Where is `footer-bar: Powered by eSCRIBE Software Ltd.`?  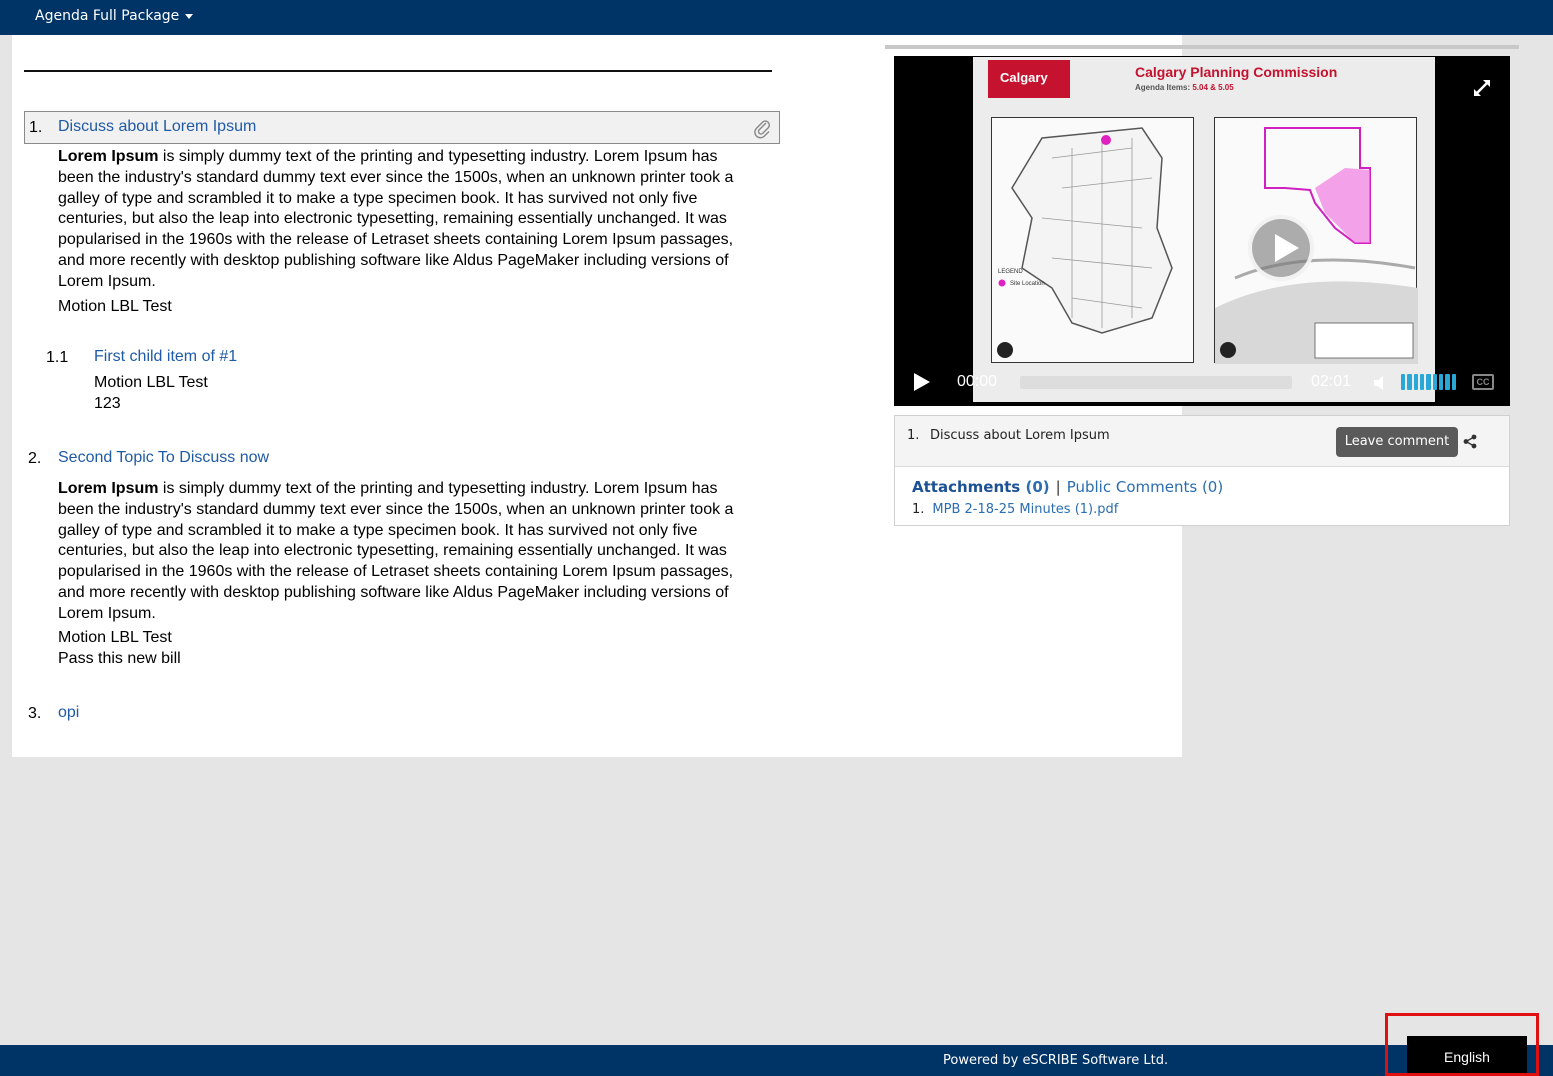 footer-bar: Powered by eSCRIBE Software Ltd. is located at coordinates (776, 1060).